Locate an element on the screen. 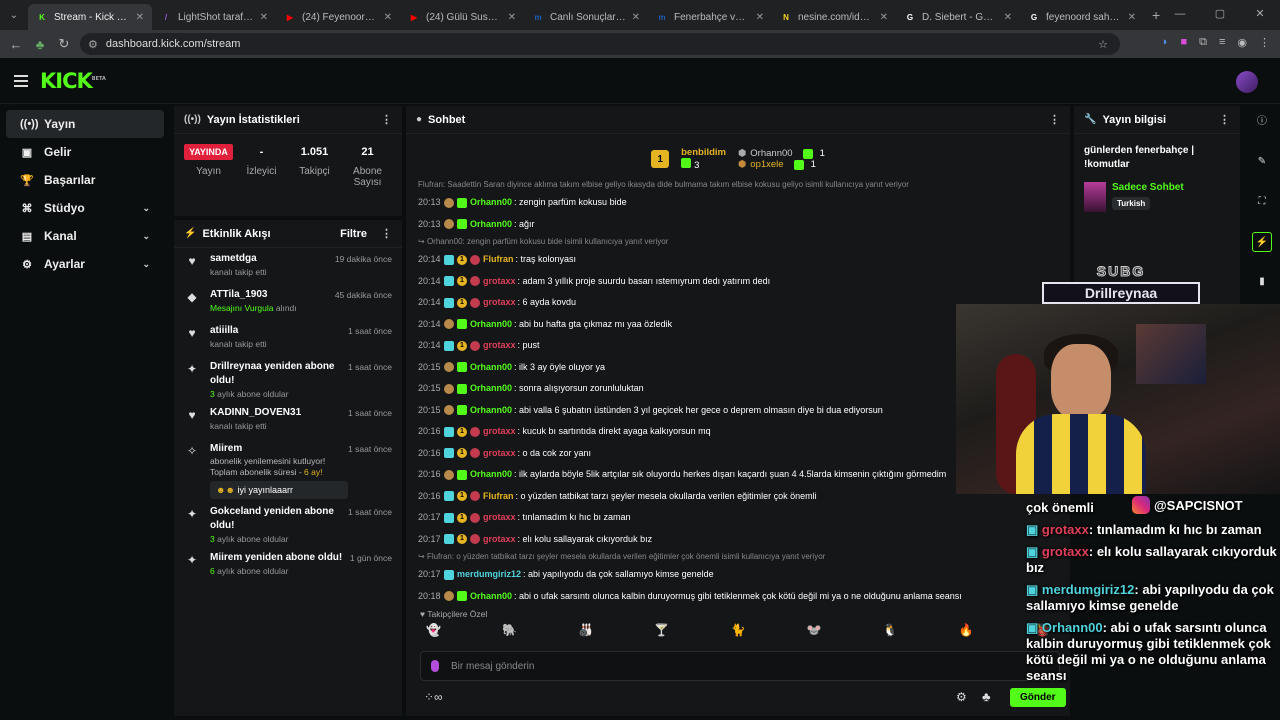  tab-search-icon: ⌄ is located at coordinates (14, 15).